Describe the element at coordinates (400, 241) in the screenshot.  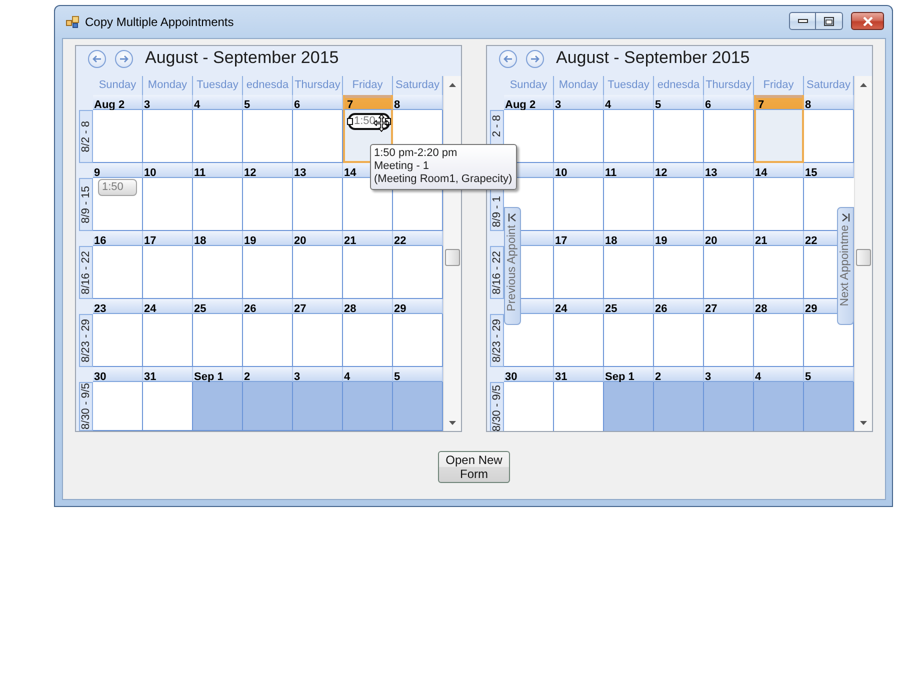
I see `day-number: 22` at that location.